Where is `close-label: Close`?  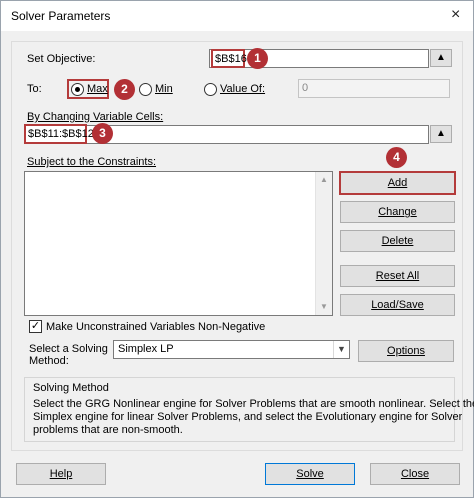 close-label: Close is located at coordinates (415, 474).